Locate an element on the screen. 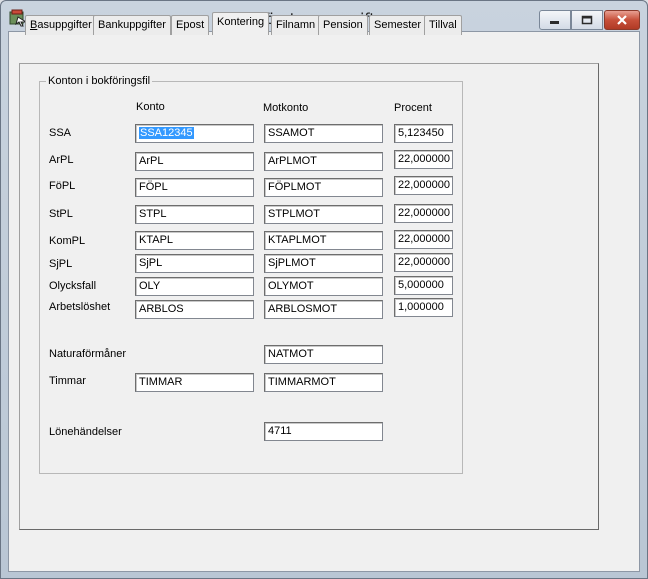  label-kompl: KomPL is located at coordinates (67, 241).